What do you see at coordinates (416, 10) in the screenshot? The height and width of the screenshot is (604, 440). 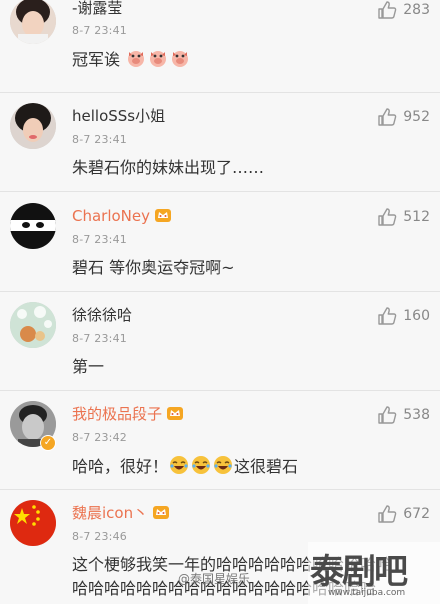 I see `like-count: 283` at bounding box center [416, 10].